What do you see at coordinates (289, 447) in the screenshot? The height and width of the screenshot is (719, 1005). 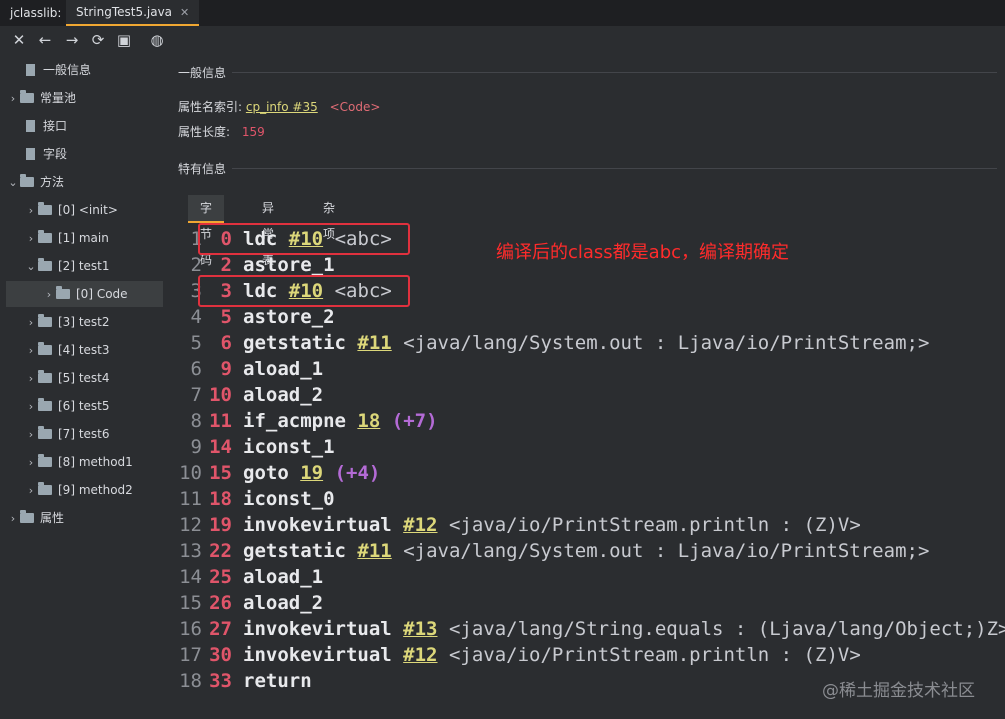 I see `opcode: iconst_1` at bounding box center [289, 447].